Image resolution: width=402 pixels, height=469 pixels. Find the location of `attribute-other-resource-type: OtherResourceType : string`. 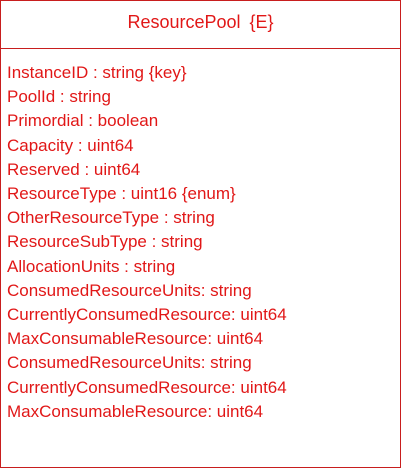

attribute-other-resource-type: OtherResourceType : string is located at coordinates (111, 218).